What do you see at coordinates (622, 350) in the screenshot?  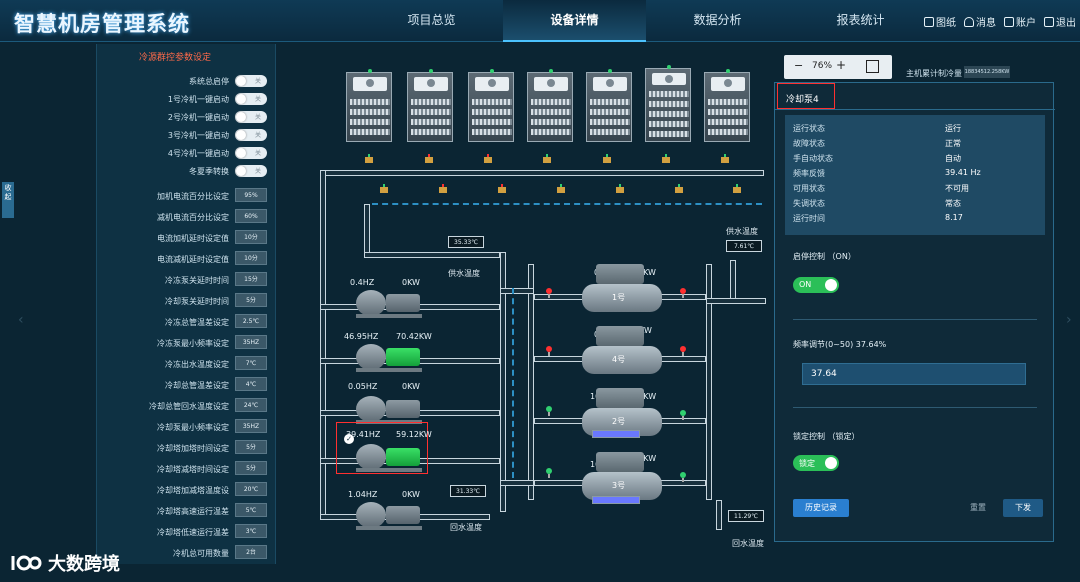 I see `chiller-unit: 4号` at bounding box center [622, 350].